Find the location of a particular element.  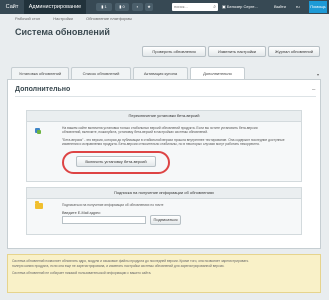

email-label: Введите E-Mail адрес: is located at coordinates (82, 213).